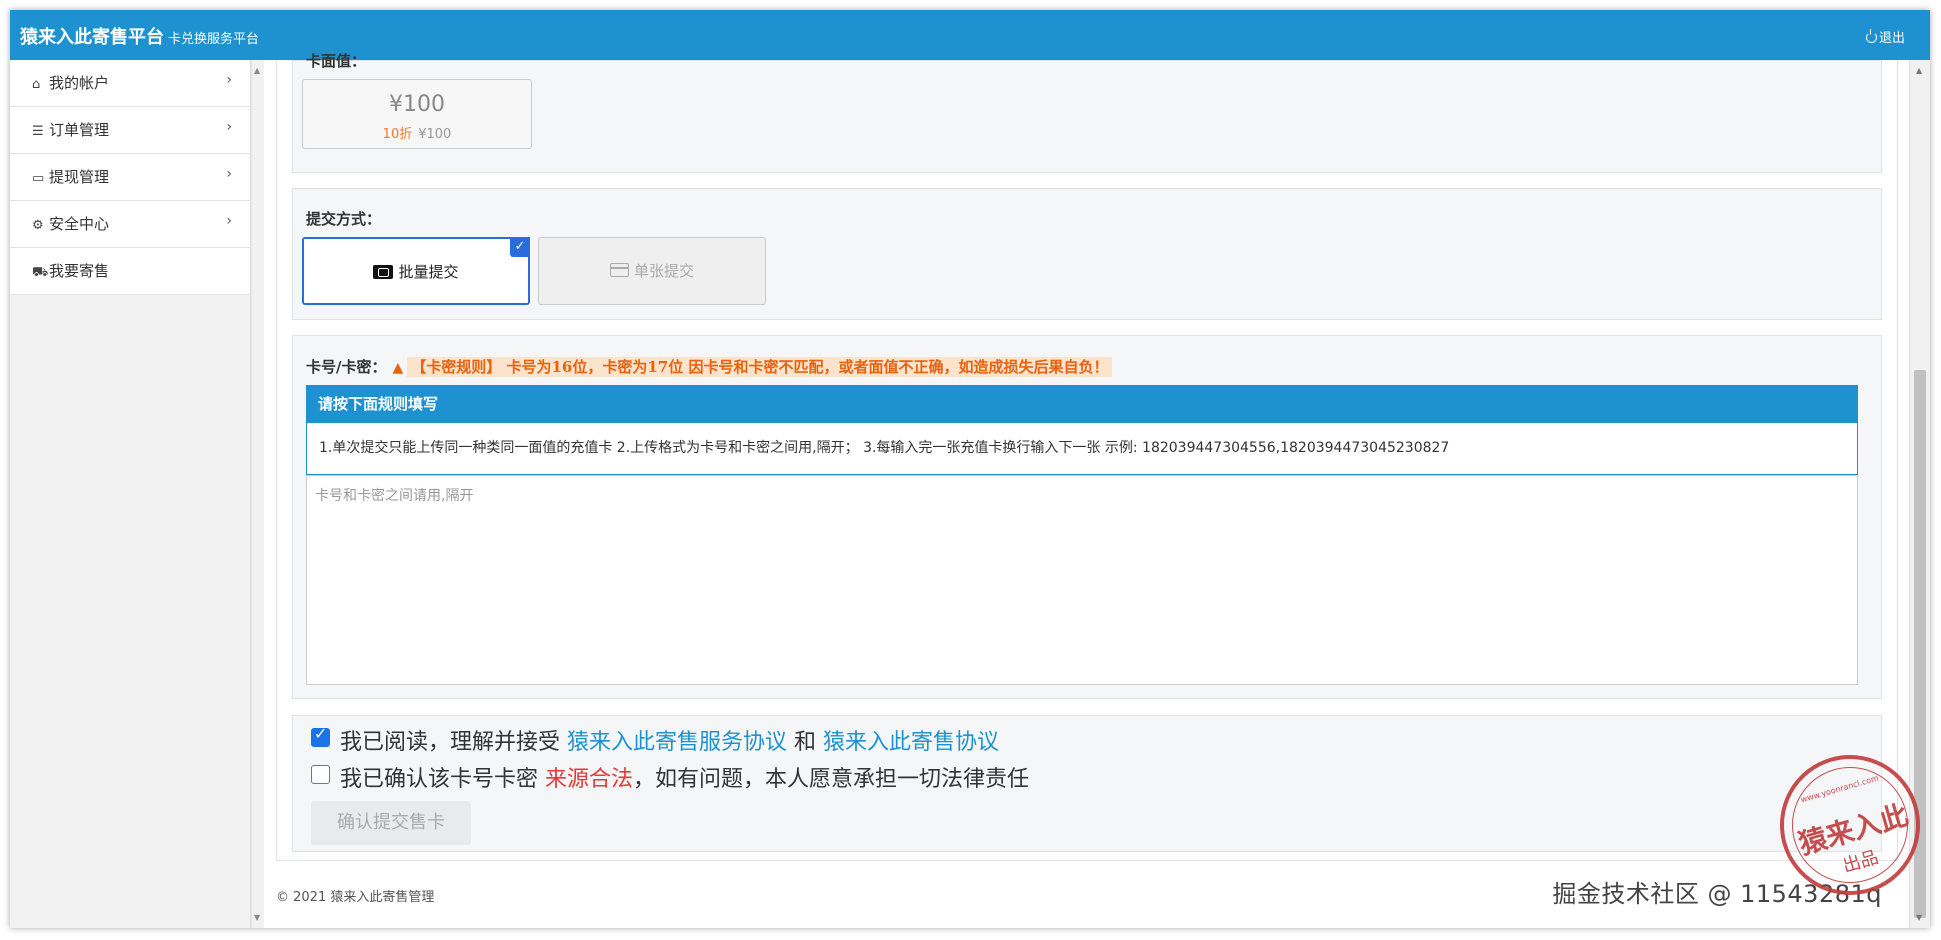 This screenshot has width=1941, height=940. I want to click on home-icon: ⌂, so click(36, 84).